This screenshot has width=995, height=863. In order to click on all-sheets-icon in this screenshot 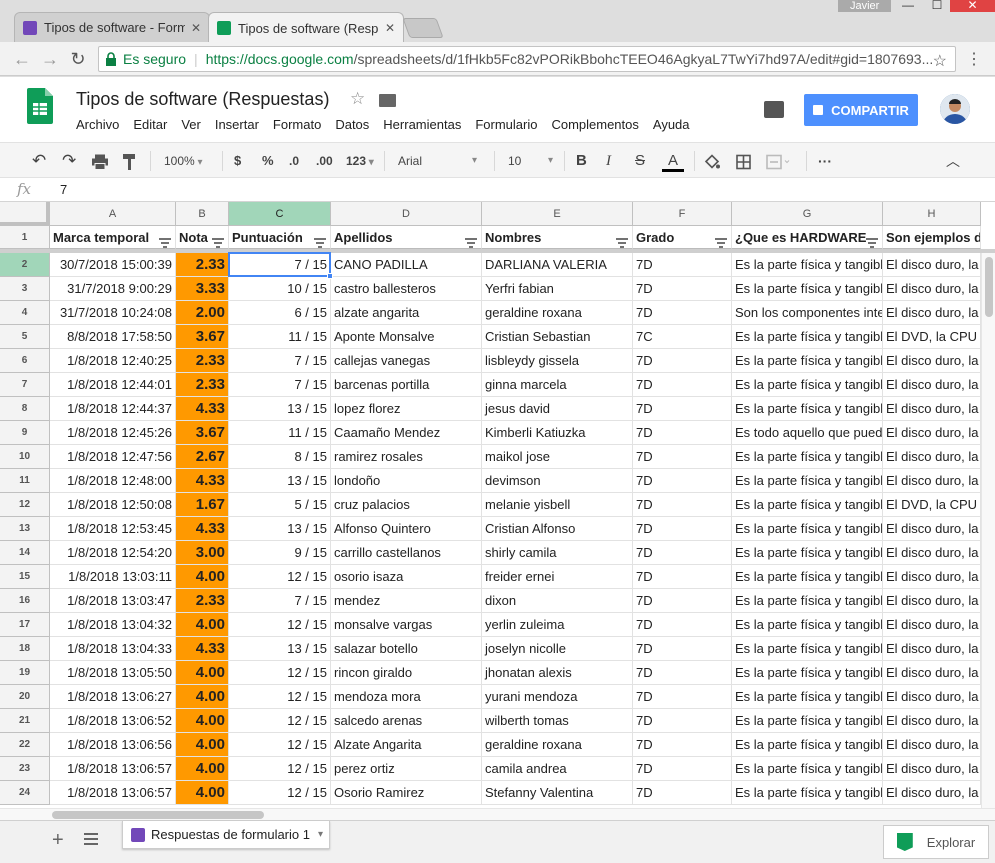, I will do `click(91, 839)`.